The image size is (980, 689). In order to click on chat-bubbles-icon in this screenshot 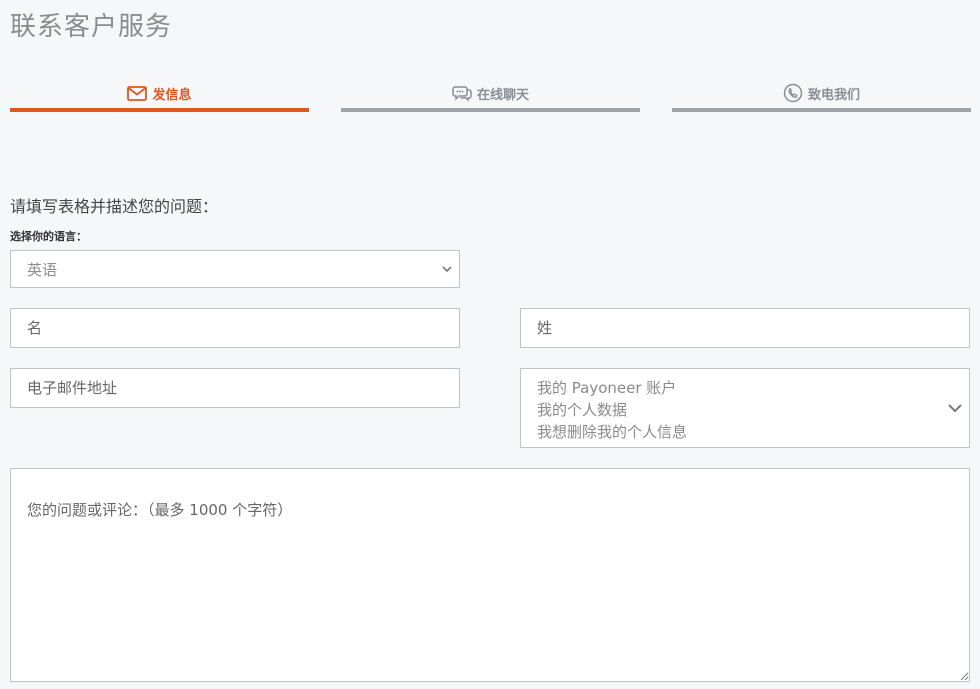, I will do `click(462, 93)`.